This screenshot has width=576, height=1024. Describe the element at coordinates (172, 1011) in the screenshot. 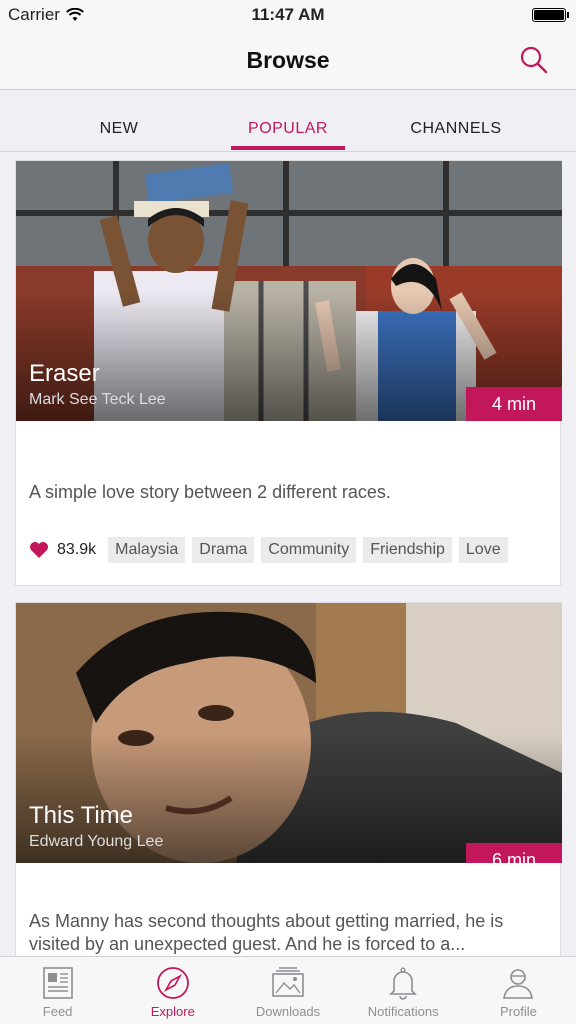

I see `tabbar-label: Explore` at that location.